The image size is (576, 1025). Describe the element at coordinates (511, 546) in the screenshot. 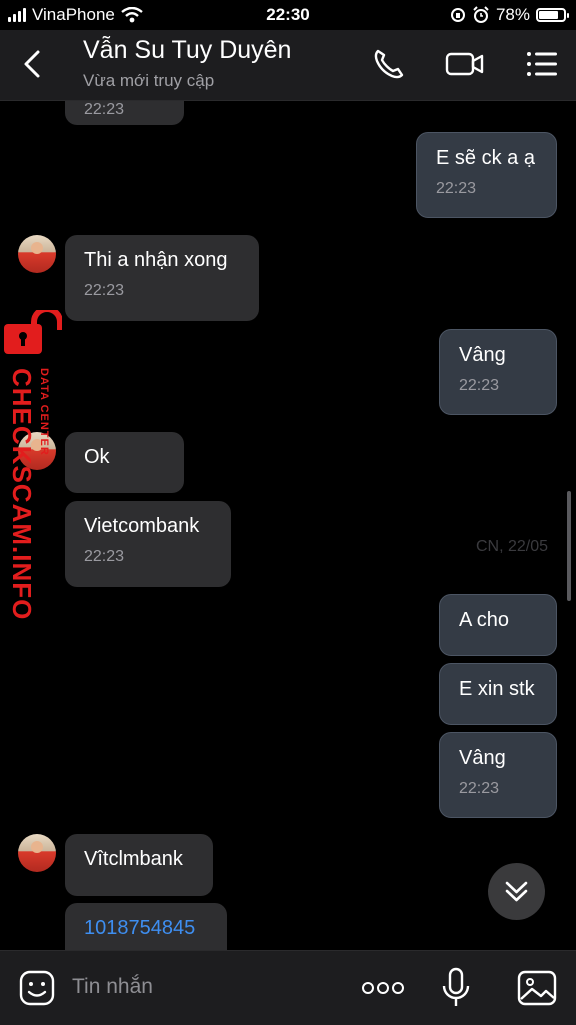

I see `date-separator: CN, 22/05` at that location.